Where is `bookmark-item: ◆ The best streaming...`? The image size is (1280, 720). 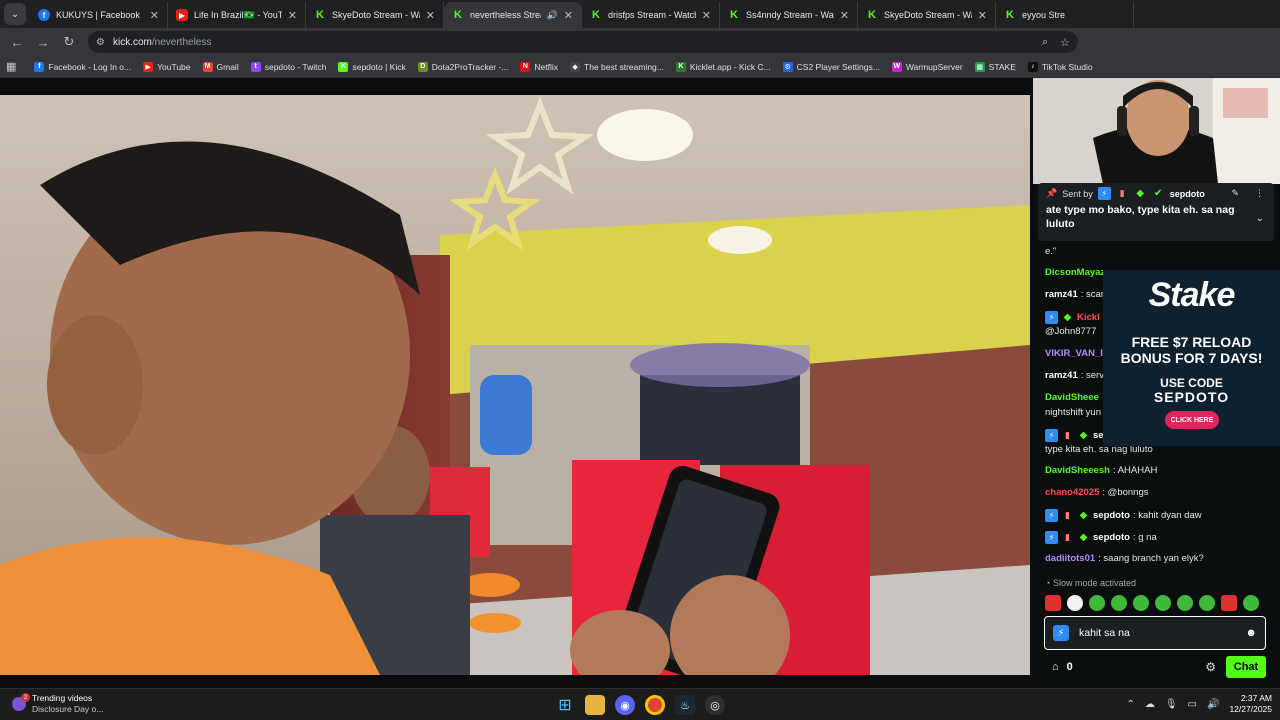 bookmark-item: ◆ The best streaming... is located at coordinates (617, 66).